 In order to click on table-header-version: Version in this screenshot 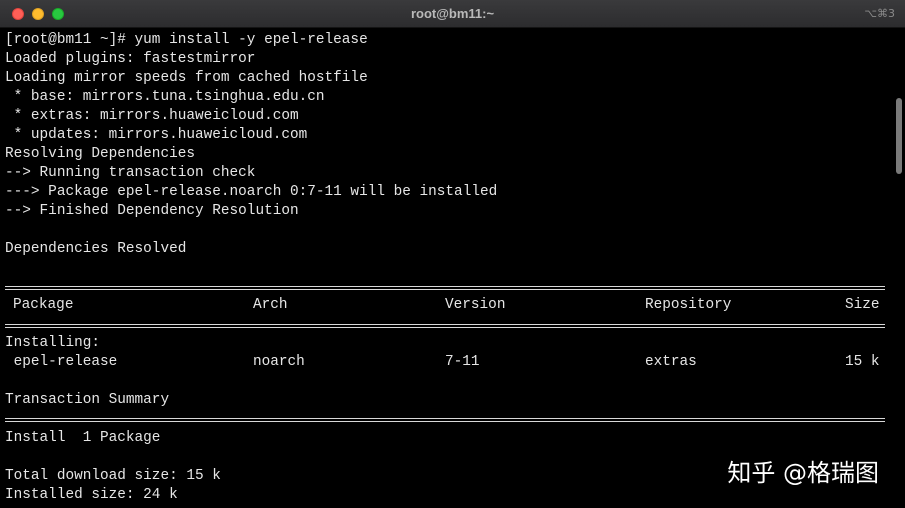, I will do `click(475, 305)`.